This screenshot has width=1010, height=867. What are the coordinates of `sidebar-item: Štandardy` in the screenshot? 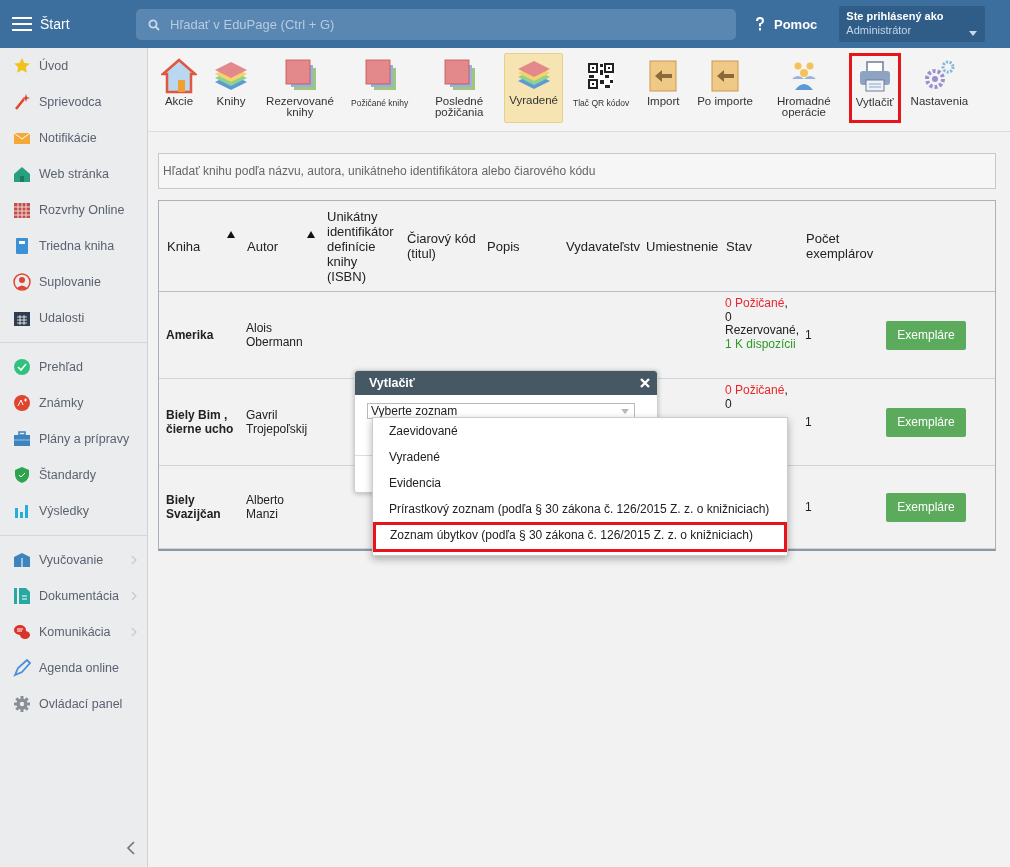 It's located at (70, 475).